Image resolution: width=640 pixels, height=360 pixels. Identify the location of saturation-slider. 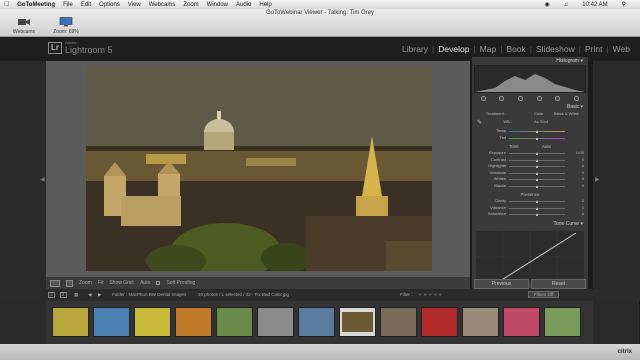
(537, 214).